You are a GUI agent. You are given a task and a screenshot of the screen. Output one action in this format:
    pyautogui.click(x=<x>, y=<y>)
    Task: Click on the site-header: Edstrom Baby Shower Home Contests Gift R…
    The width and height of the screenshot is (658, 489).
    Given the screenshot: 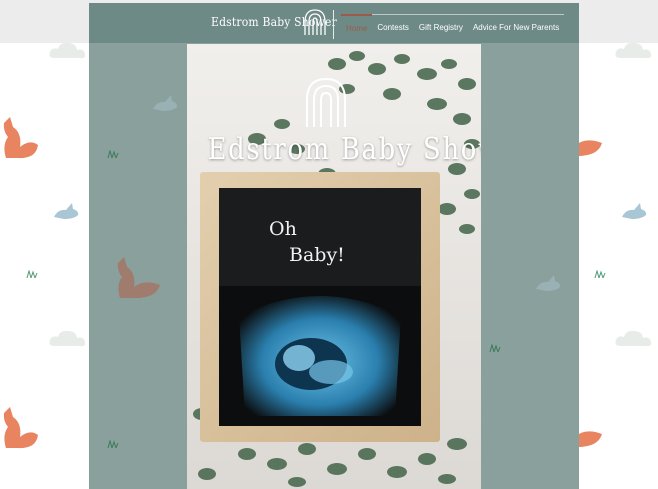 What is the action you would take?
    pyautogui.click(x=334, y=23)
    